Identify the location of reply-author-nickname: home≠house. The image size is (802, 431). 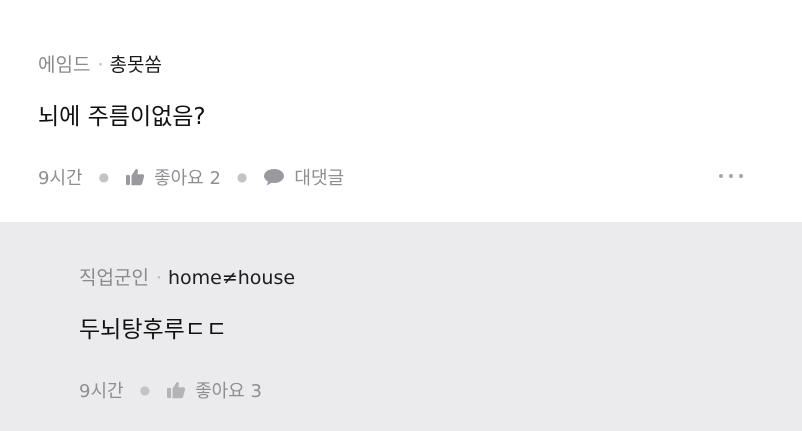
(231, 278).